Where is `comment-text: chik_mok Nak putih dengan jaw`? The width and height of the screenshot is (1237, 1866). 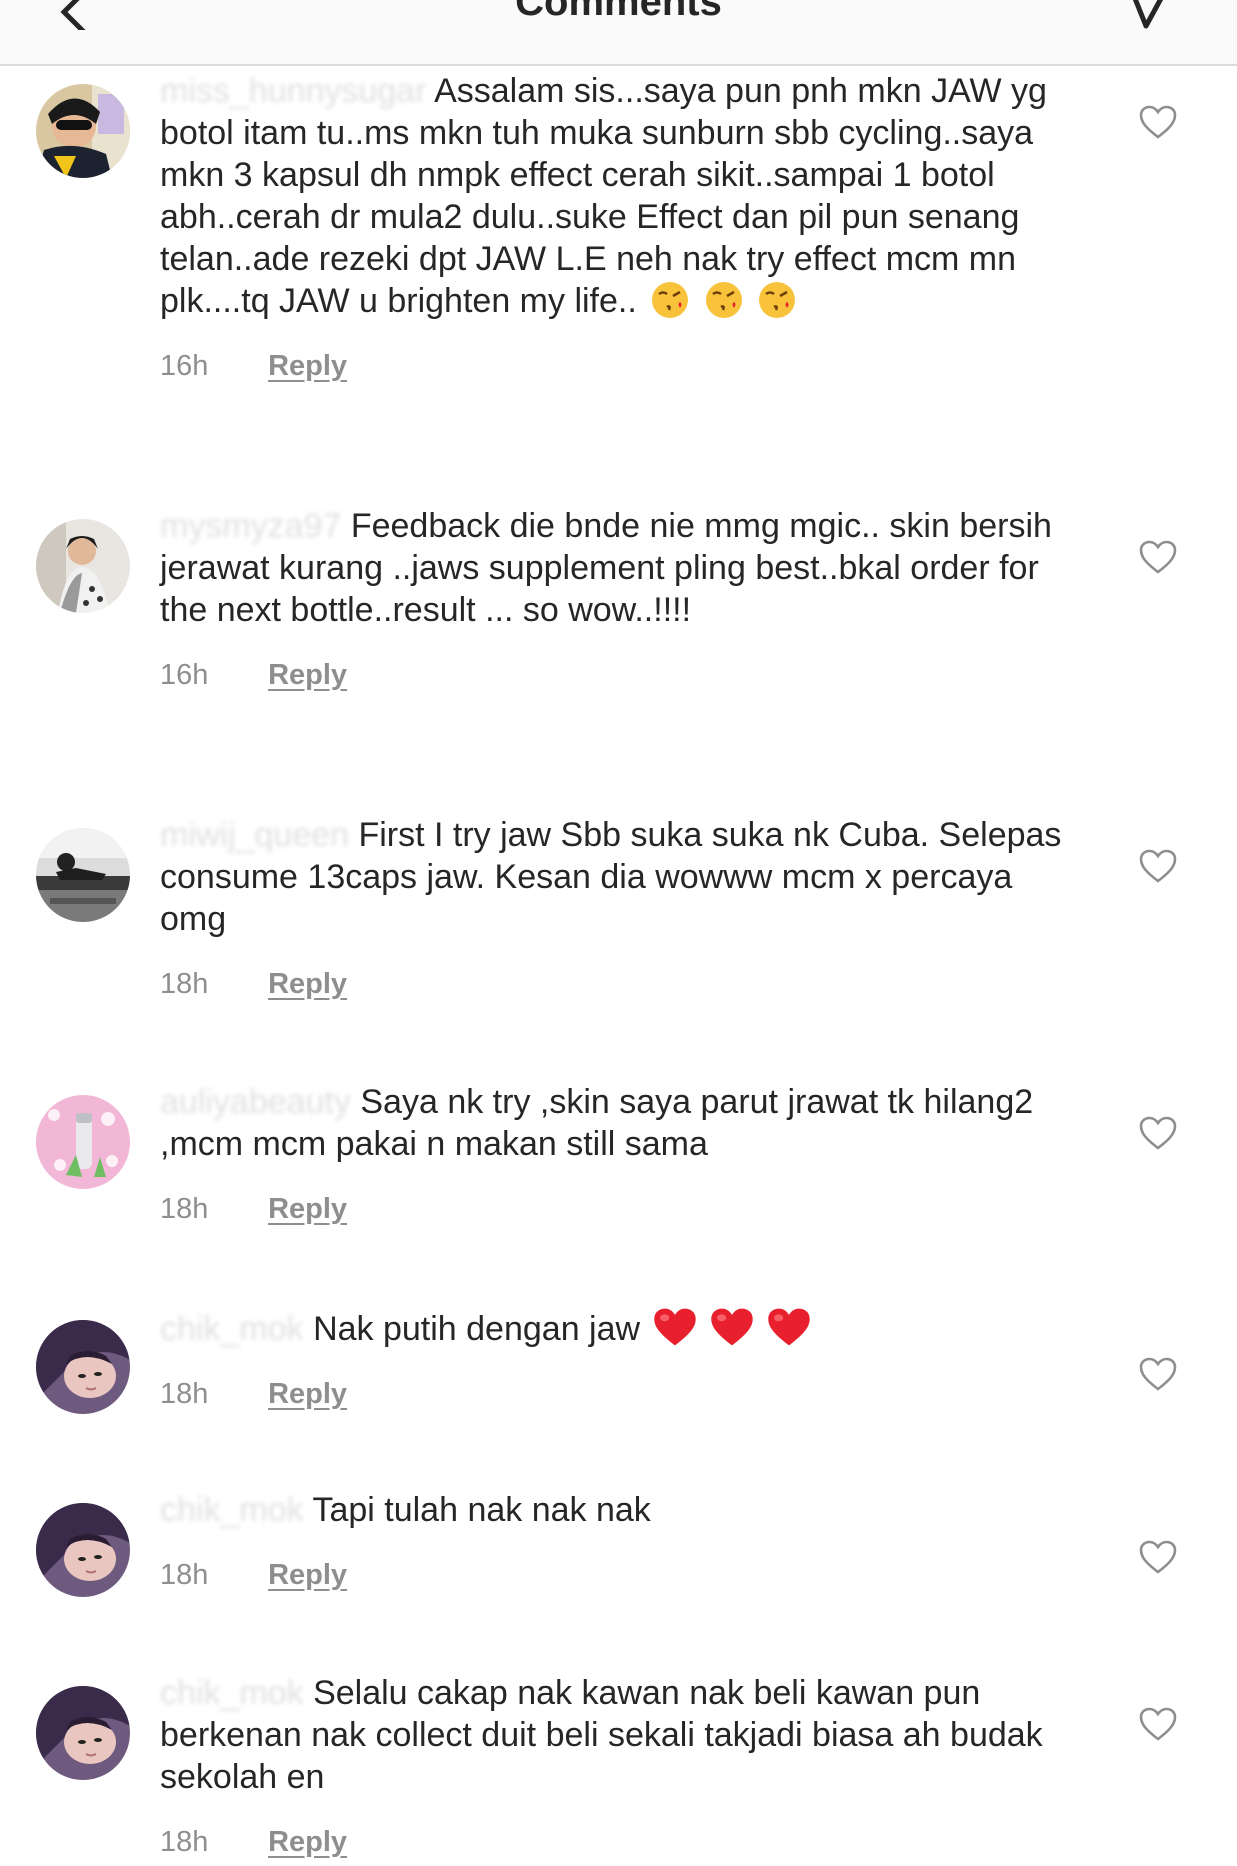 comment-text: chik_mok Nak putih dengan jaw is located at coordinates (620, 1328).